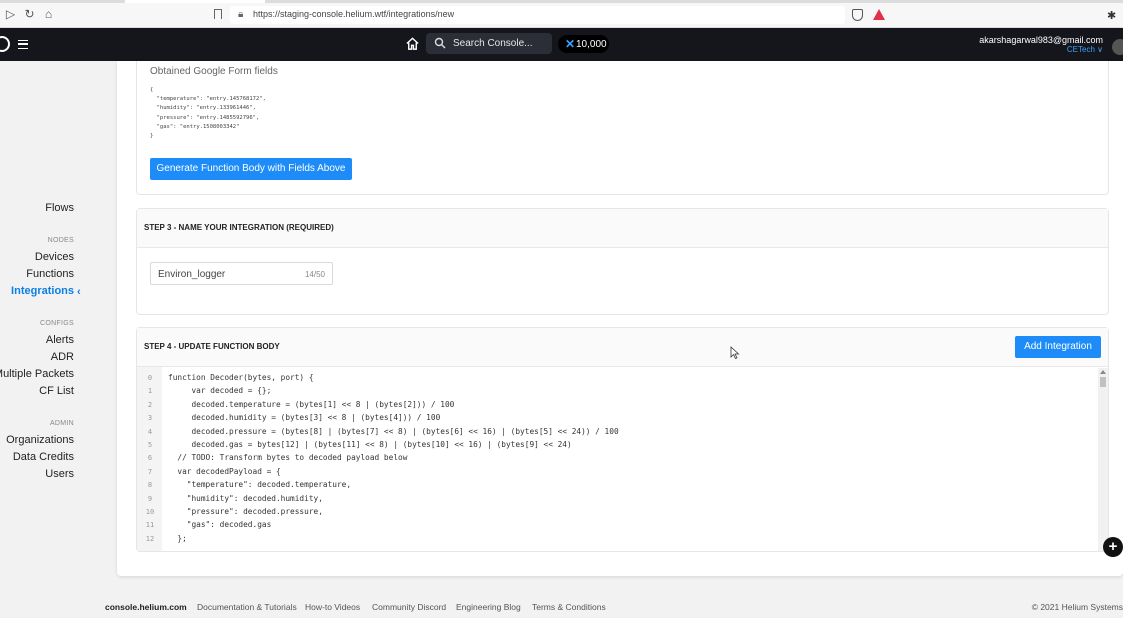 Image resolution: width=1123 pixels, height=618 pixels. I want to click on user-email: akarshagarwal983@gmail.com, so click(1041, 40).